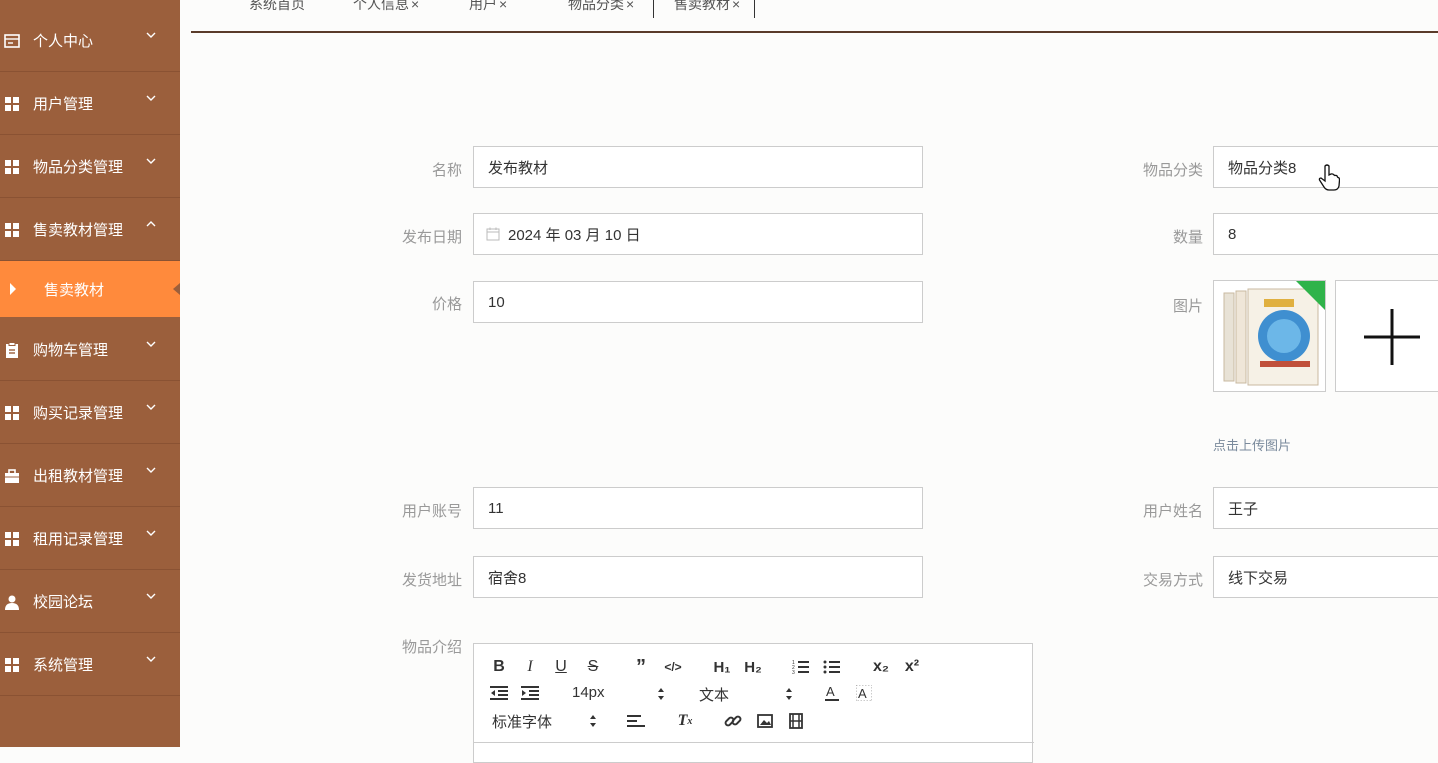  I want to click on sidebar-item-9: 校园论坛, so click(90, 602).